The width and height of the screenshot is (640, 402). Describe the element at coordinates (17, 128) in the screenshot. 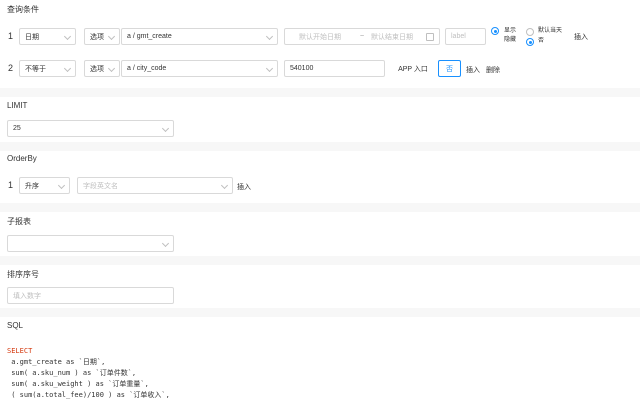

I see `select-value: 25` at that location.